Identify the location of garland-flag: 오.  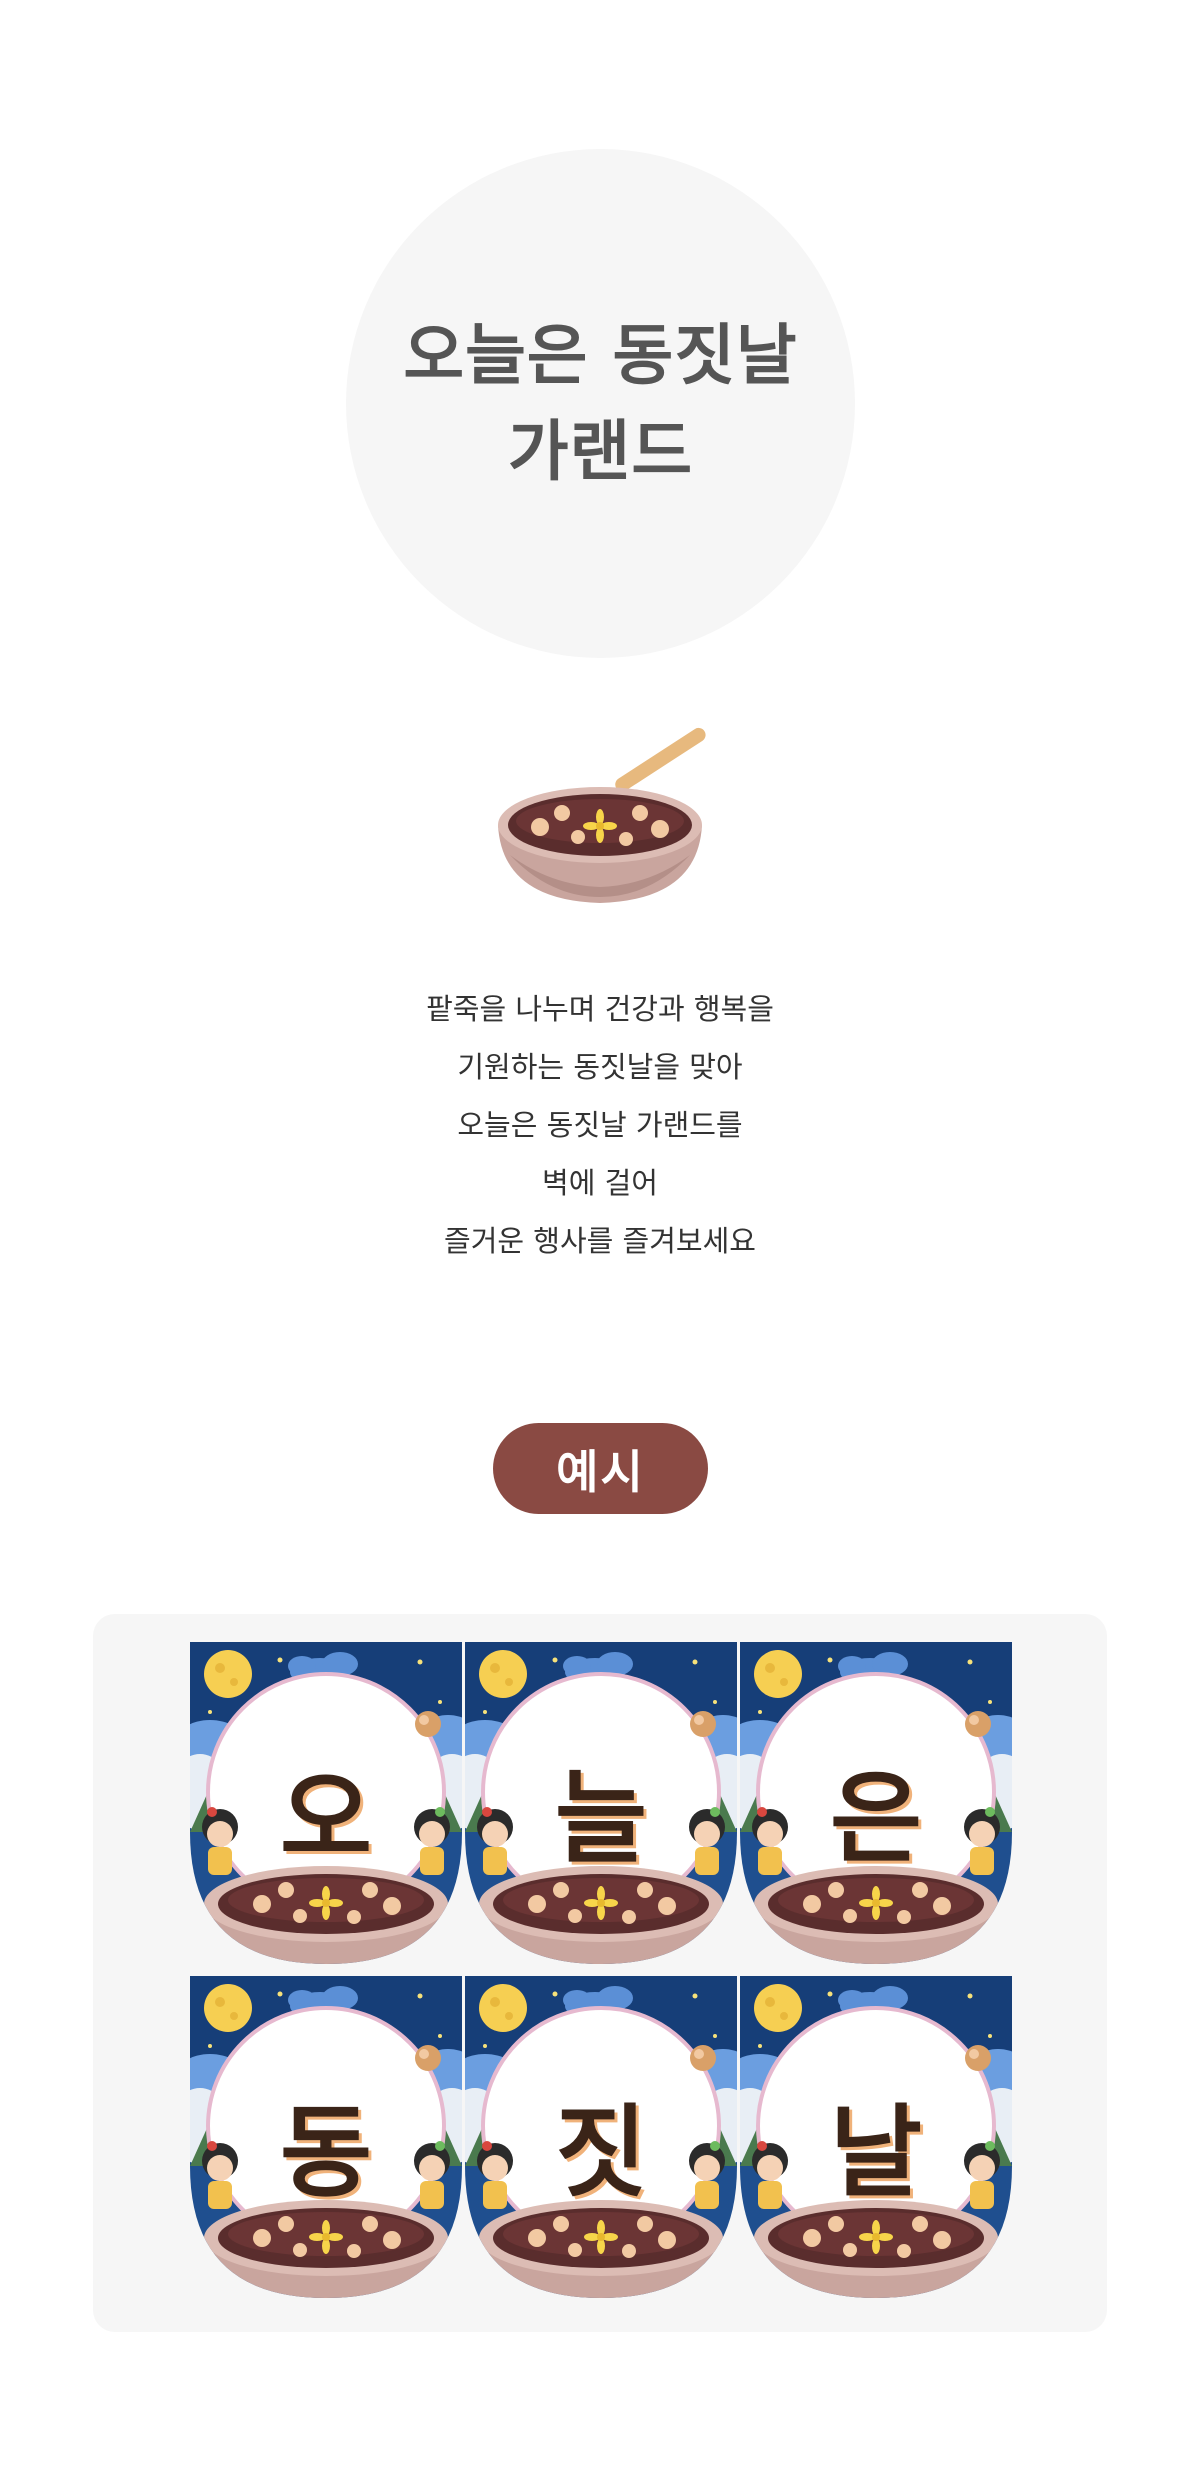
(326, 1803).